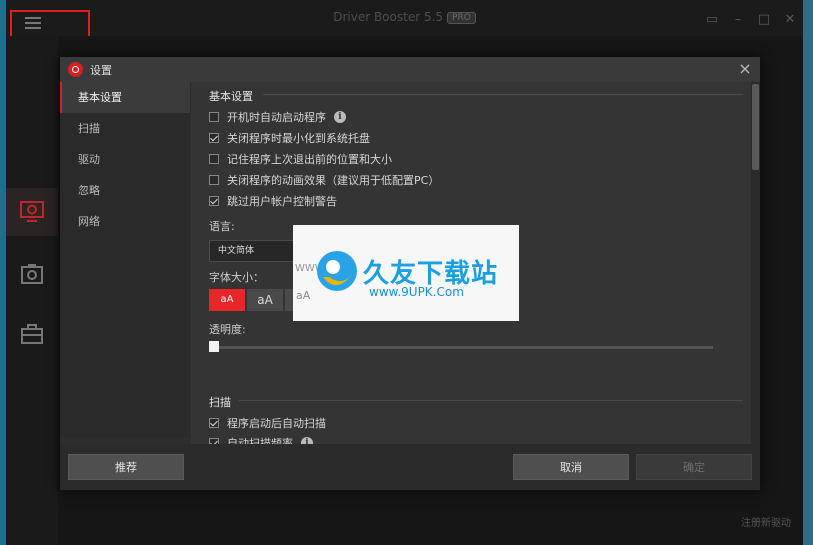  Describe the element at coordinates (214, 117) in the screenshot. I see `checkbox-autostart` at that location.